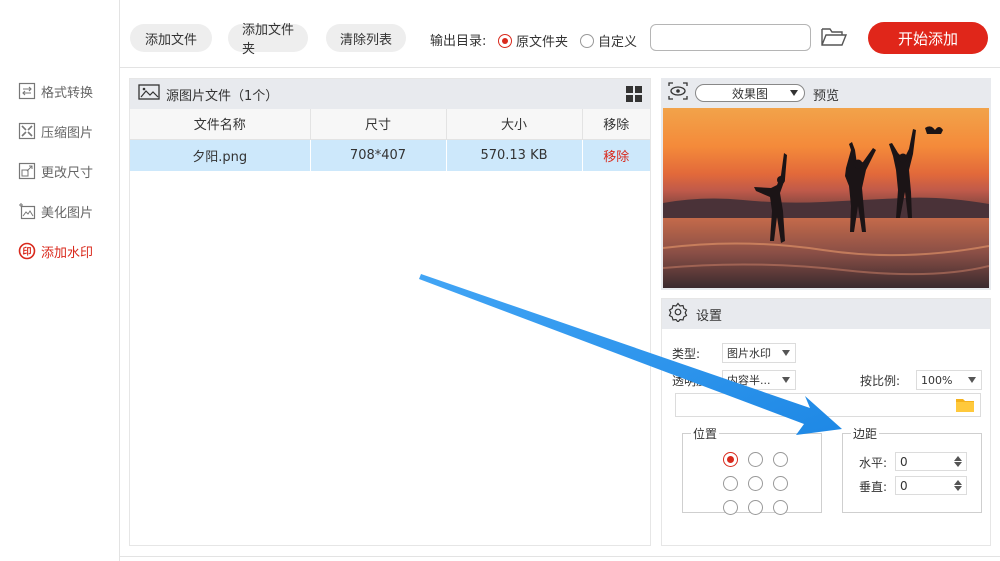 Image resolution: width=1000 pixels, height=561 pixels. I want to click on margin-legend: 边距, so click(865, 434).